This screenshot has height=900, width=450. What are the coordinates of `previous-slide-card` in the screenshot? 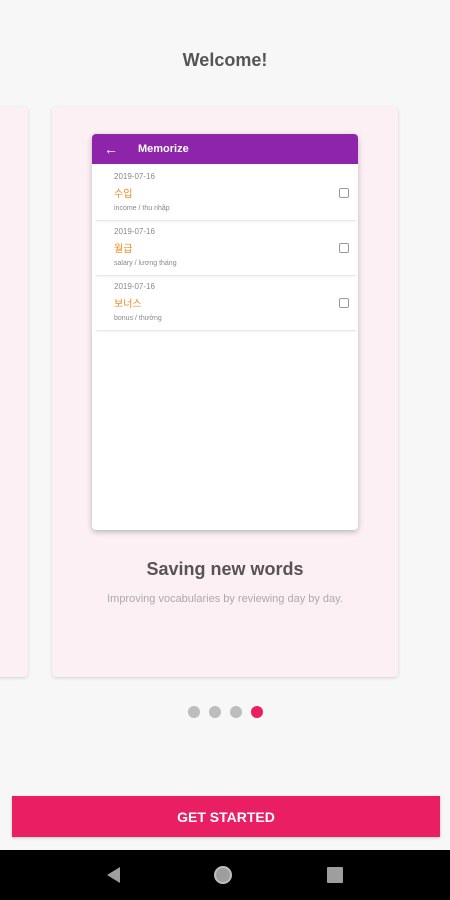 It's located at (14, 392).